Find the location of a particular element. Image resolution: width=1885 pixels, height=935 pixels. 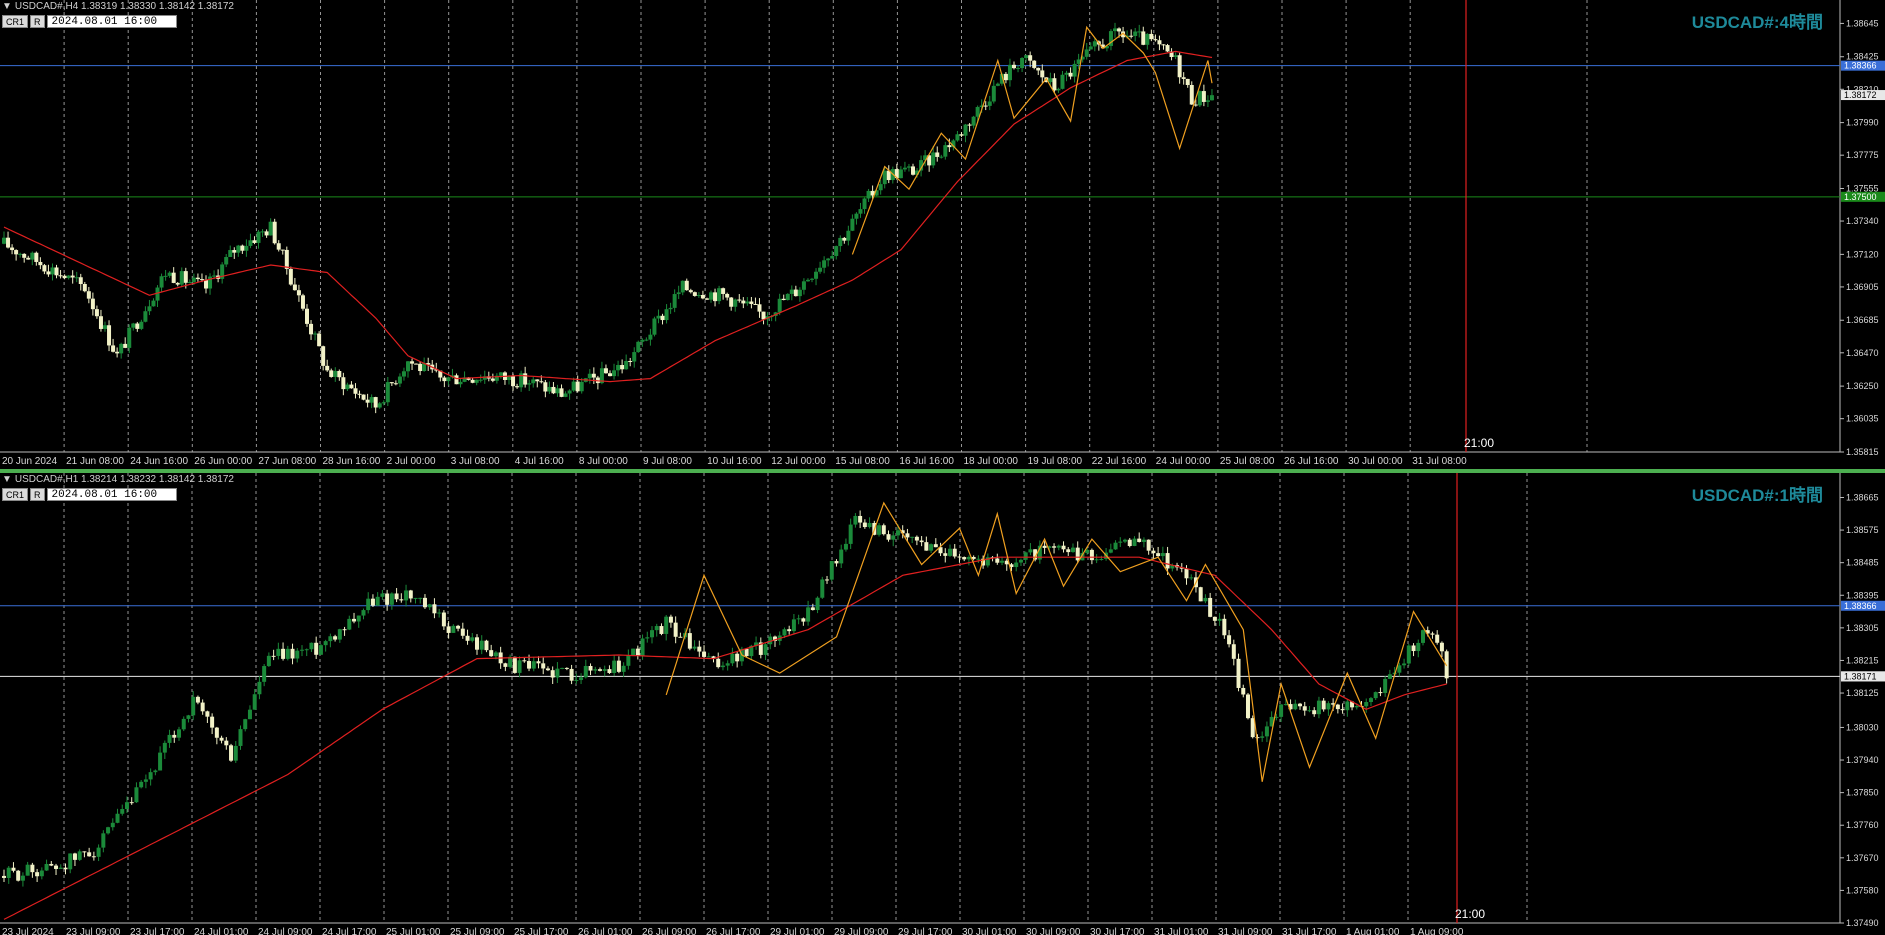

h1-datetime-input: 2024.08.01 16:00 is located at coordinates (111, 494).